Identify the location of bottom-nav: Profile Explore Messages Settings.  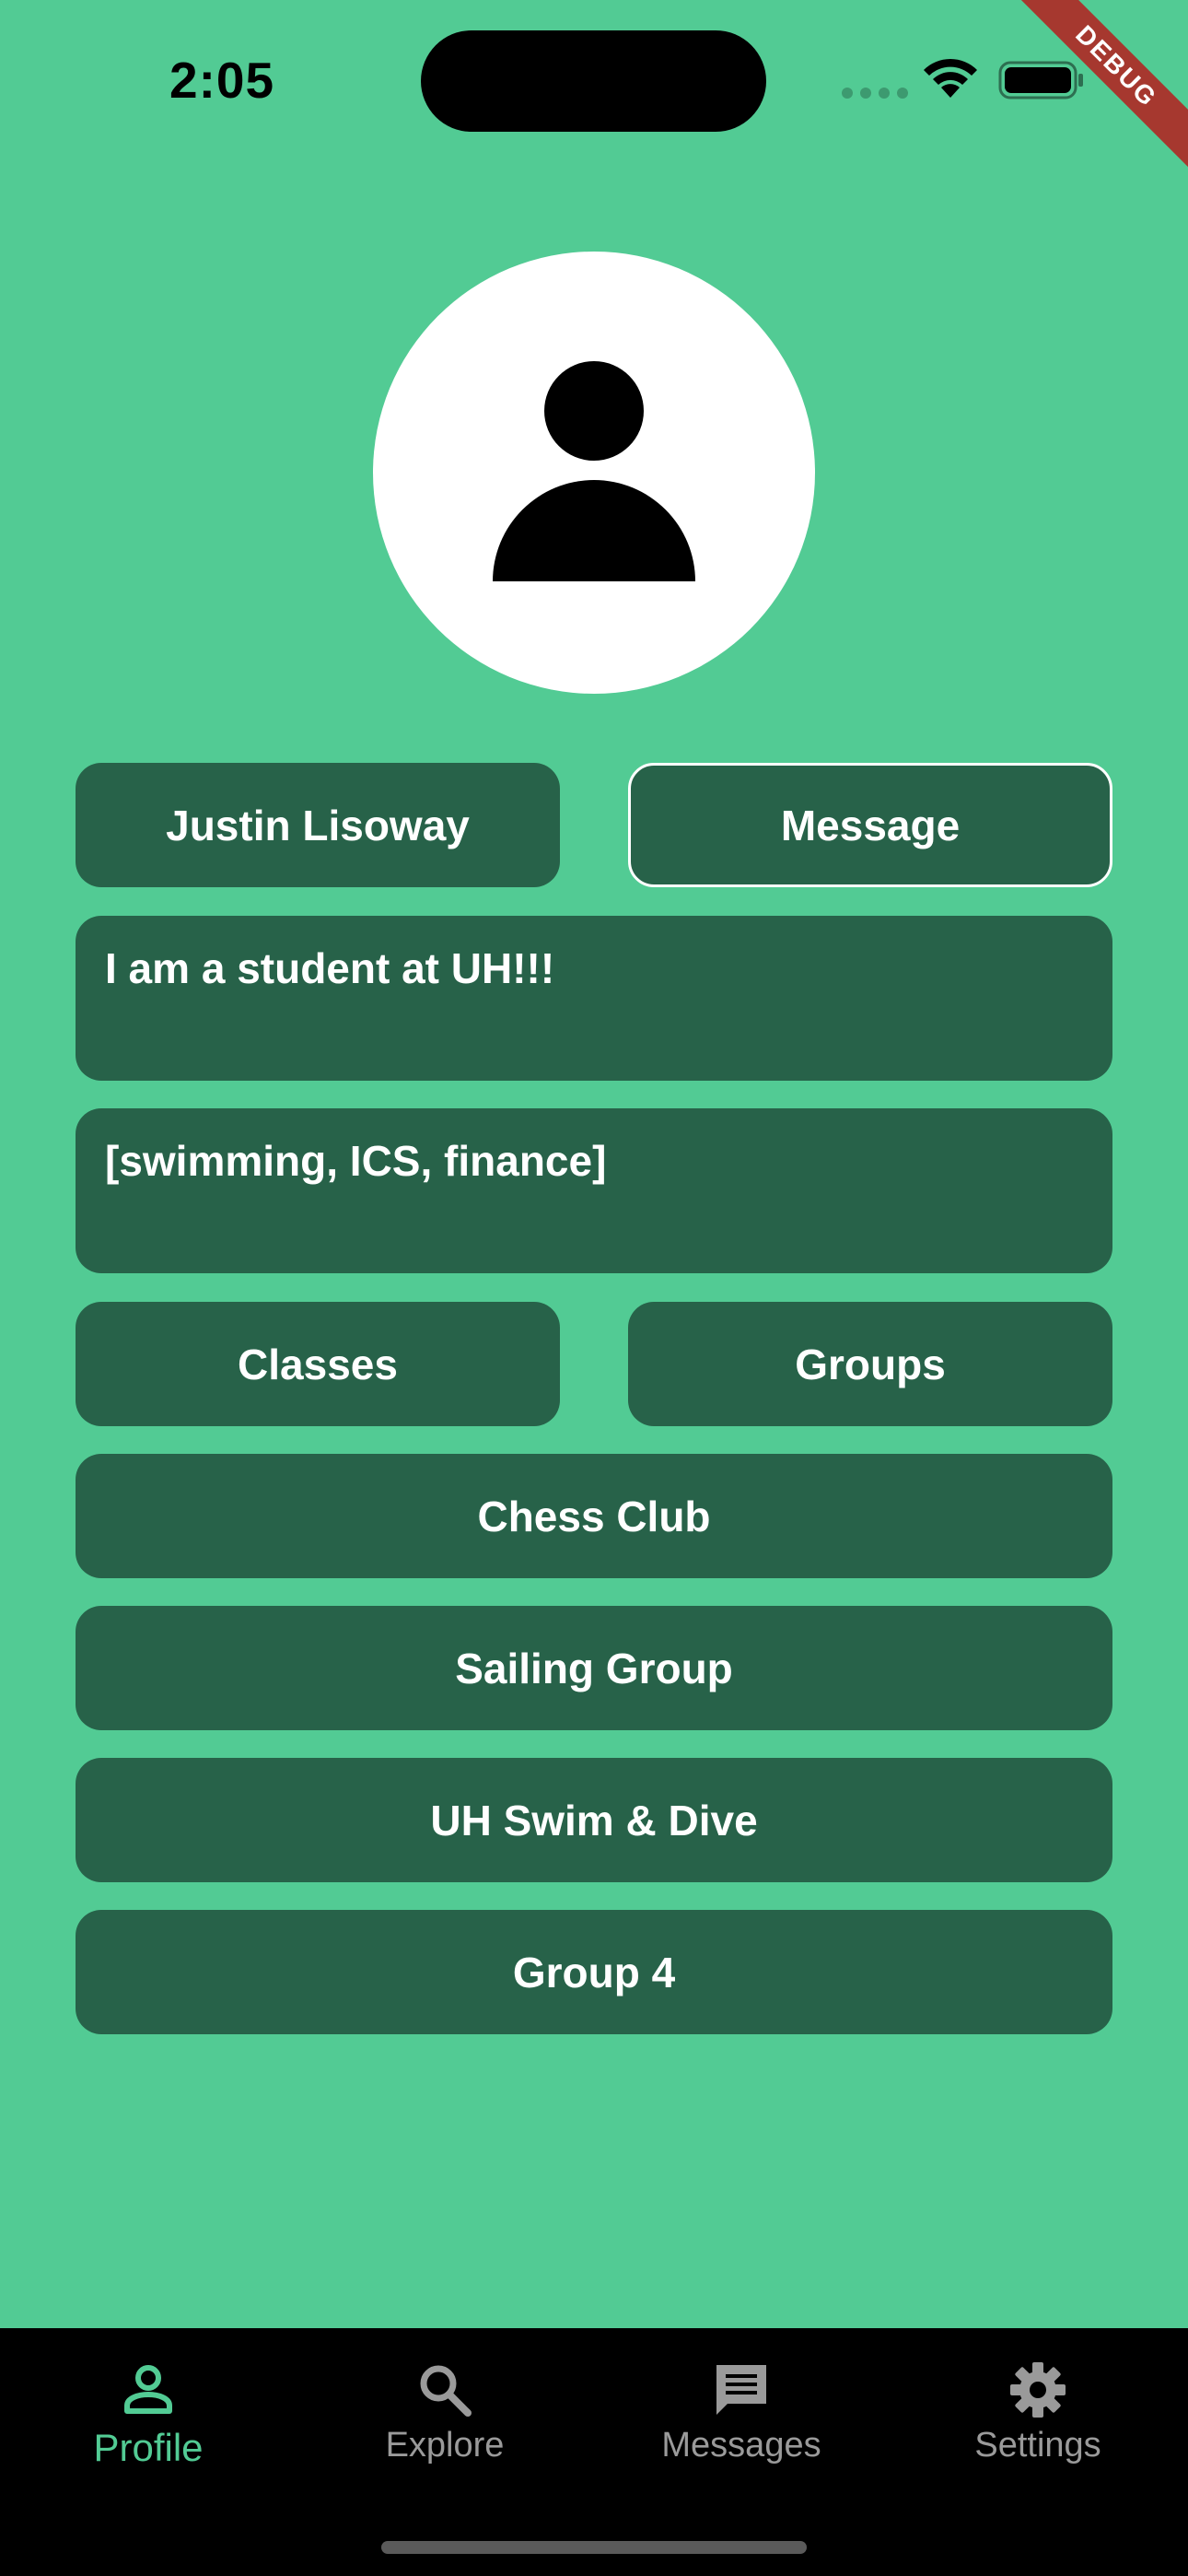
(594, 2452).